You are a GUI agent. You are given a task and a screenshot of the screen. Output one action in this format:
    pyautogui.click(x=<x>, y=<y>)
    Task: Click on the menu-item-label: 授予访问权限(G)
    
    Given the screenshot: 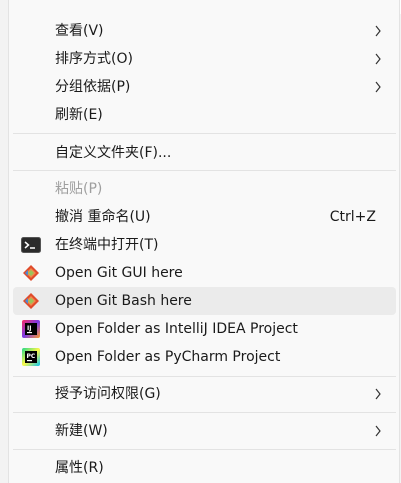 What is the action you would take?
    pyautogui.click(x=108, y=394)
    